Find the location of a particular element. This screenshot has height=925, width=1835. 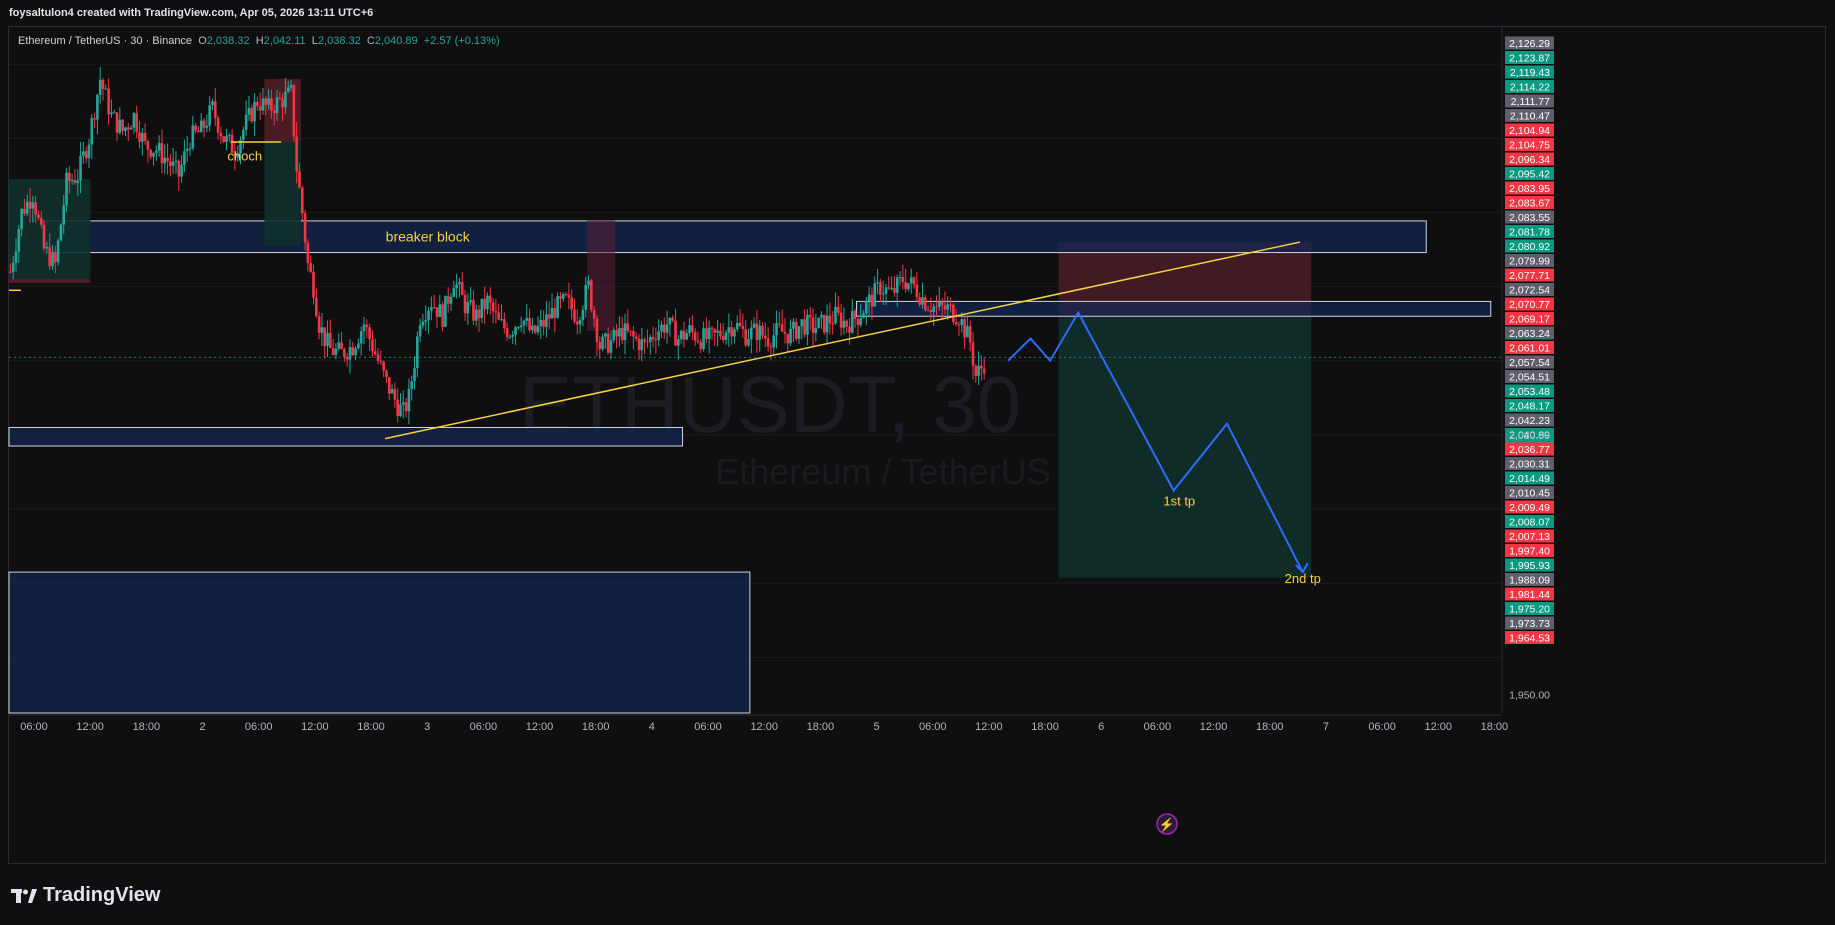

footer-bar is located at coordinates (917, 897).